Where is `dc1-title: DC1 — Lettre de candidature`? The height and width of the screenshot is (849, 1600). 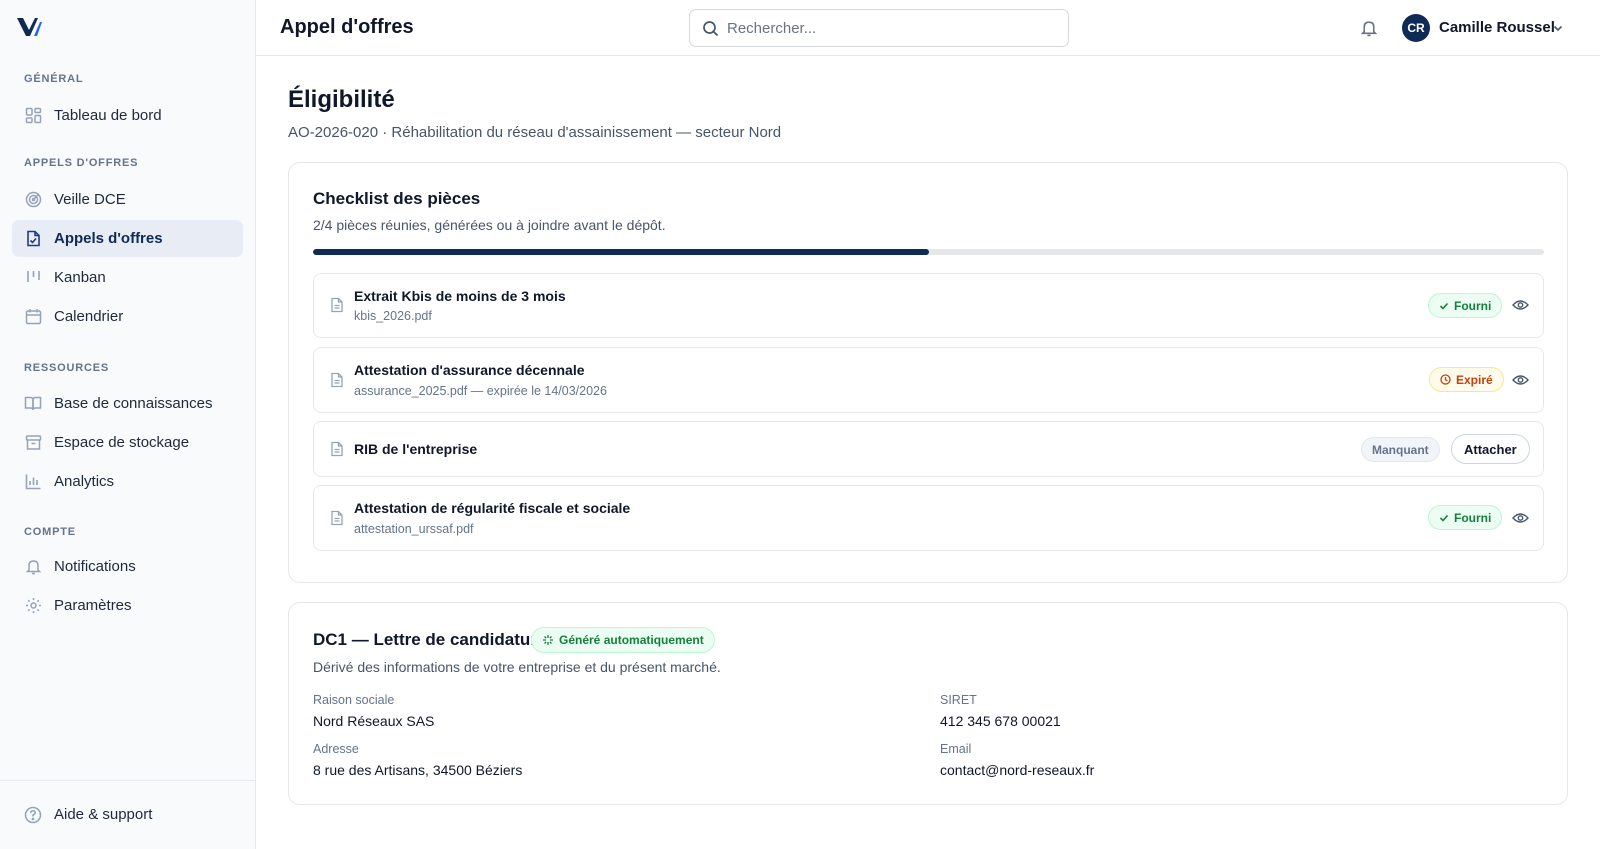
dc1-title: DC1 — Lettre de candidature is located at coordinates (430, 639).